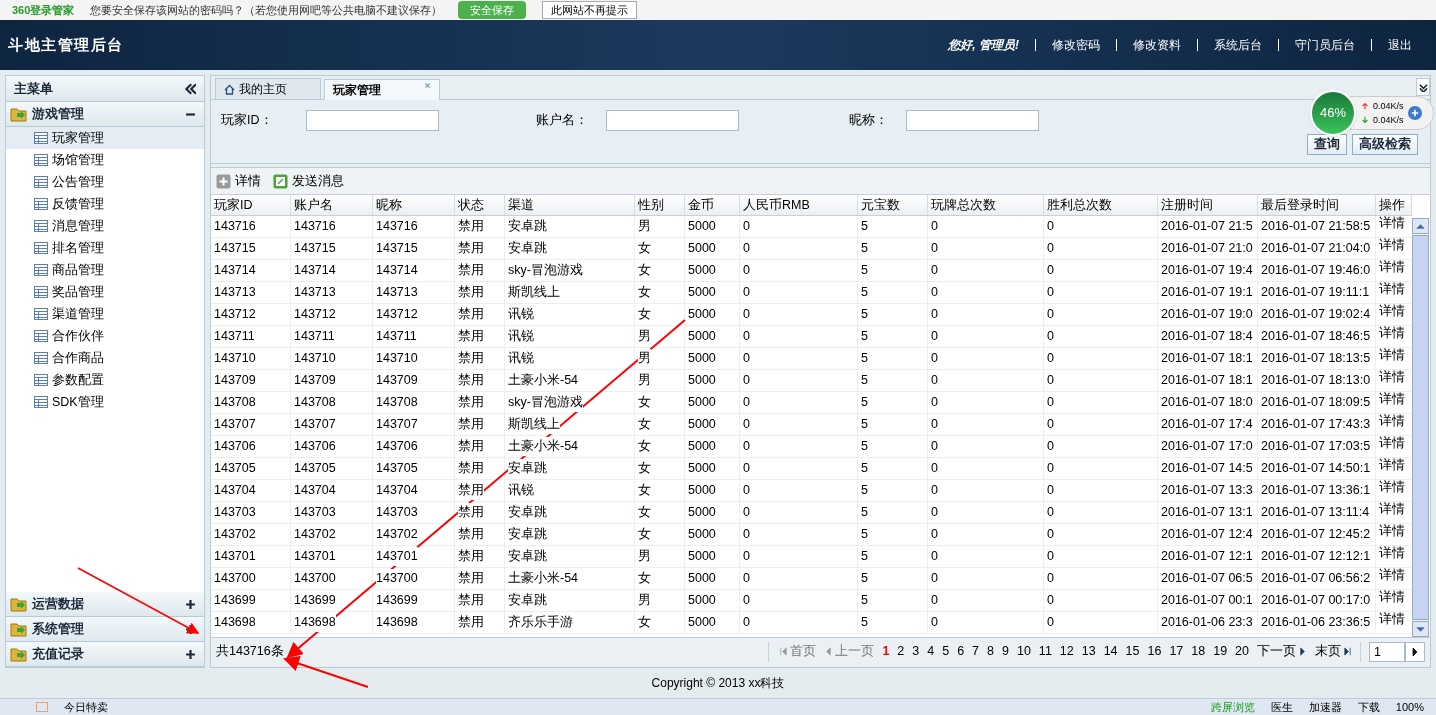 The width and height of the screenshot is (1436, 715). I want to click on table-cell: 0, so click(1101, 402).